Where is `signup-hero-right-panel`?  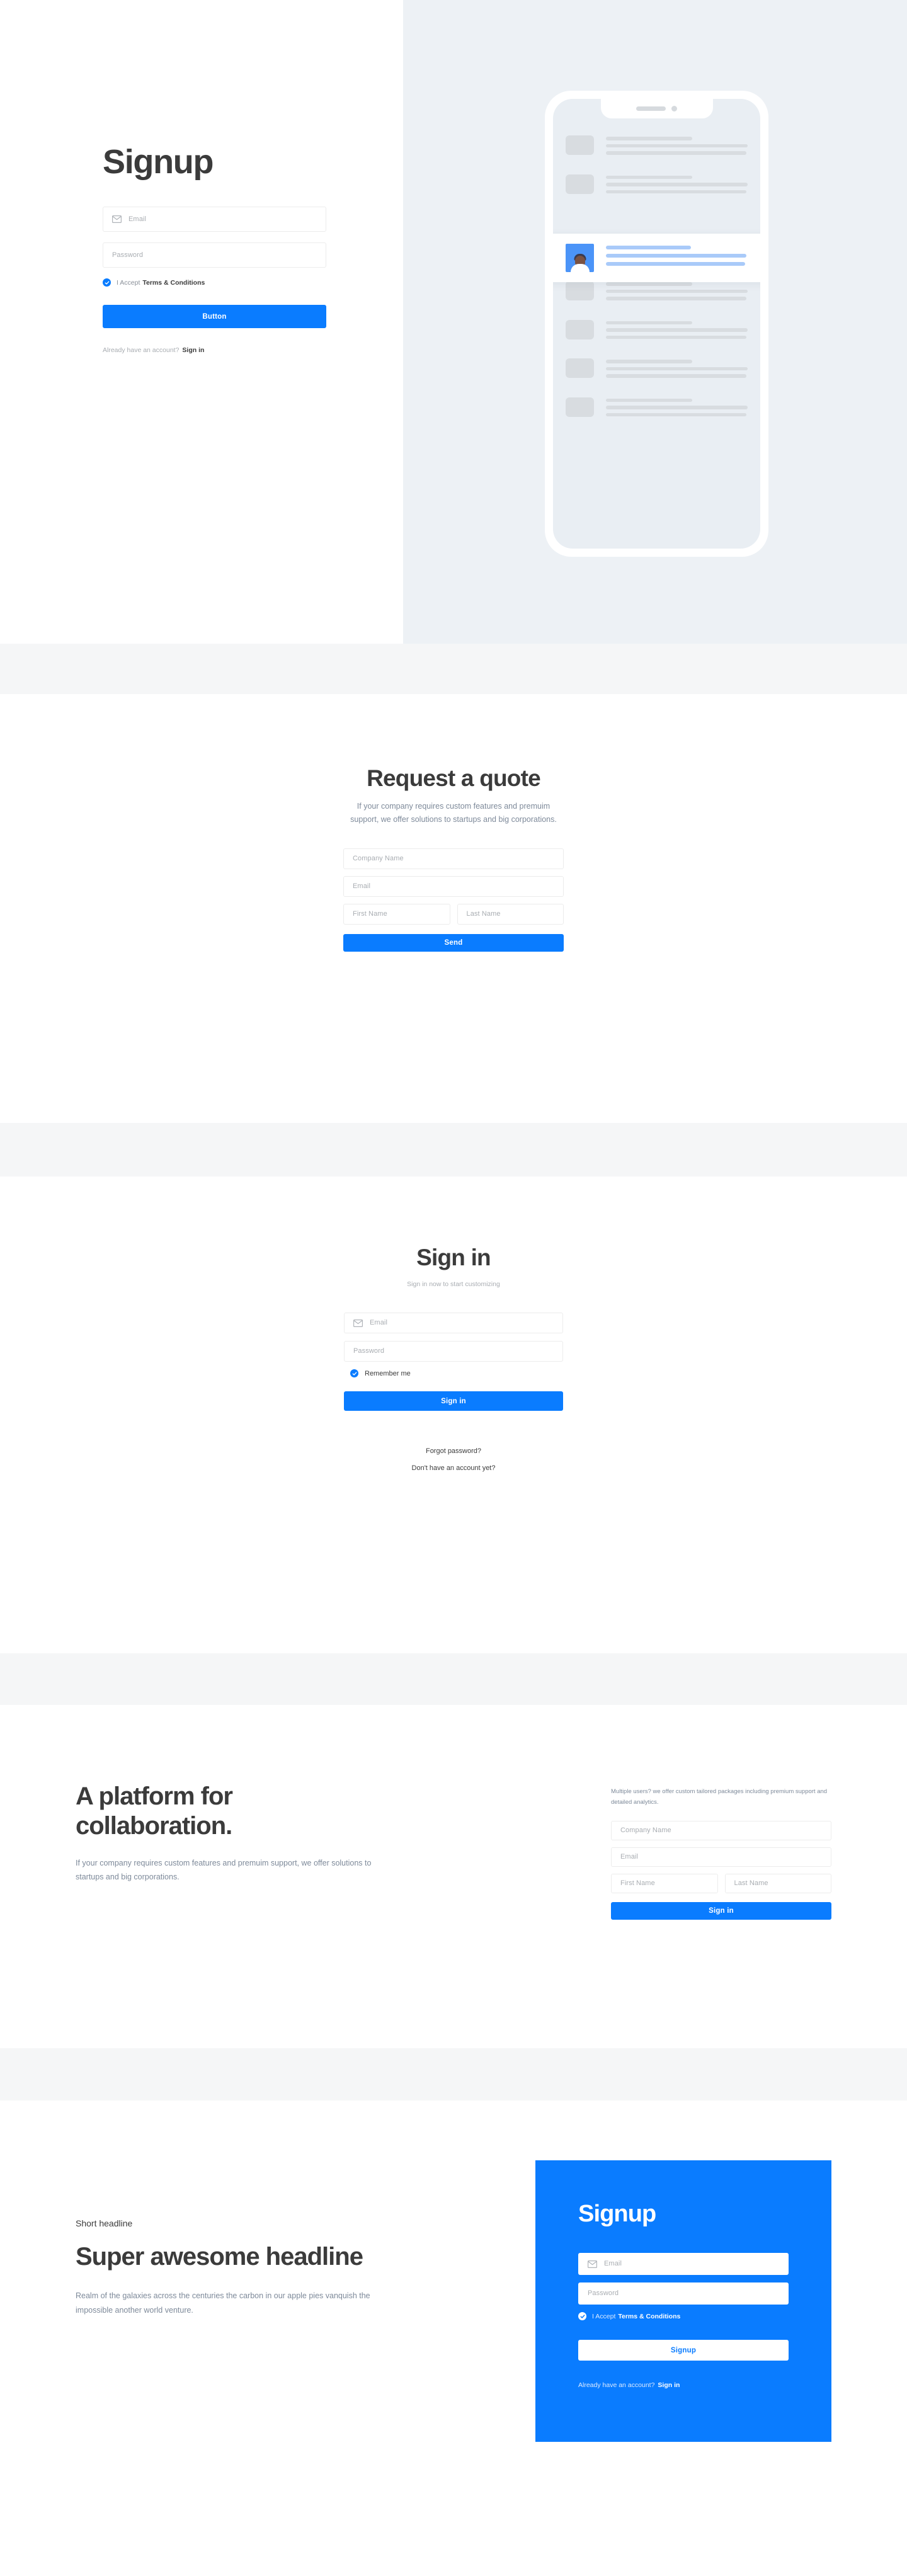
signup-hero-right-panel is located at coordinates (655, 322).